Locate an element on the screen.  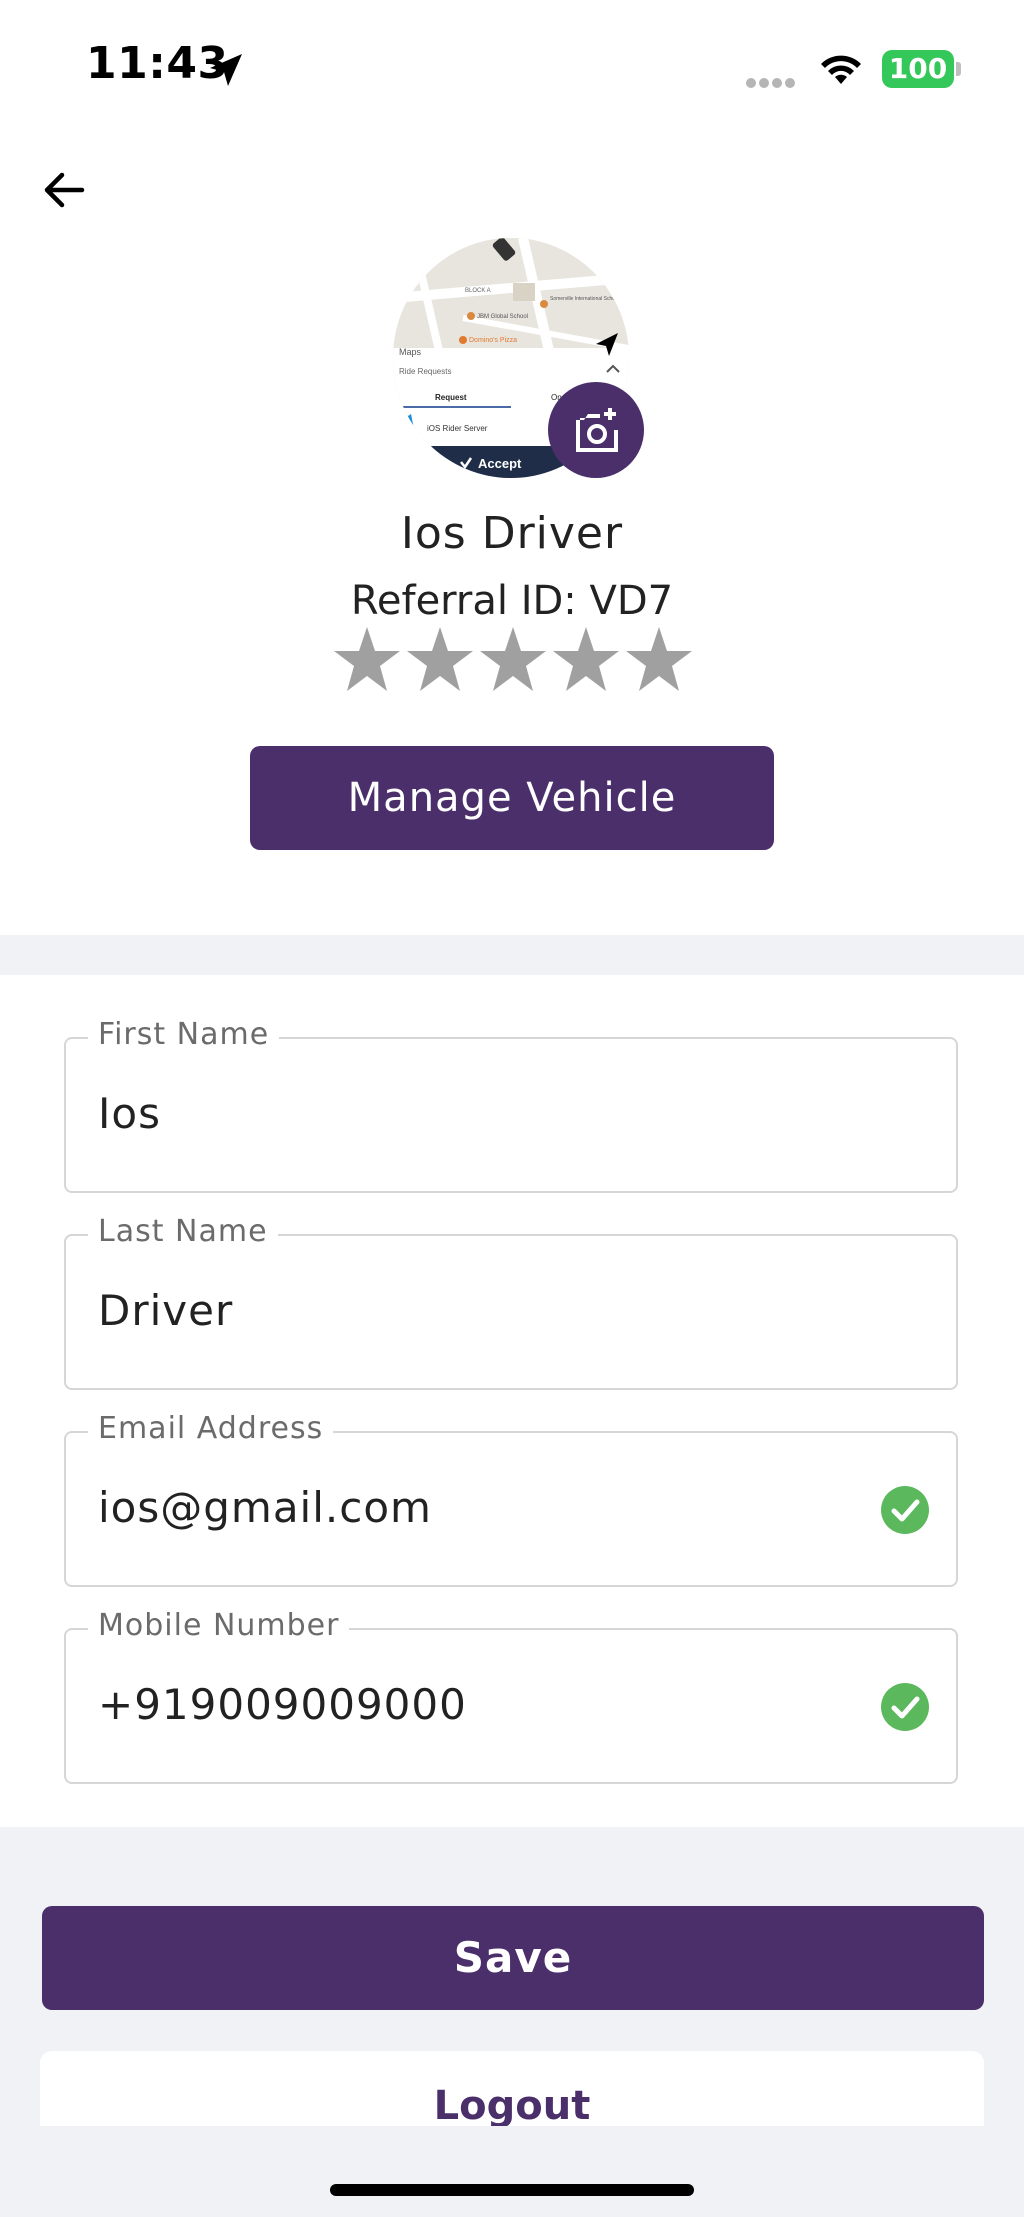
mobile-number-field: Mobile Number +919009009000 is located at coordinates (511, 1696).